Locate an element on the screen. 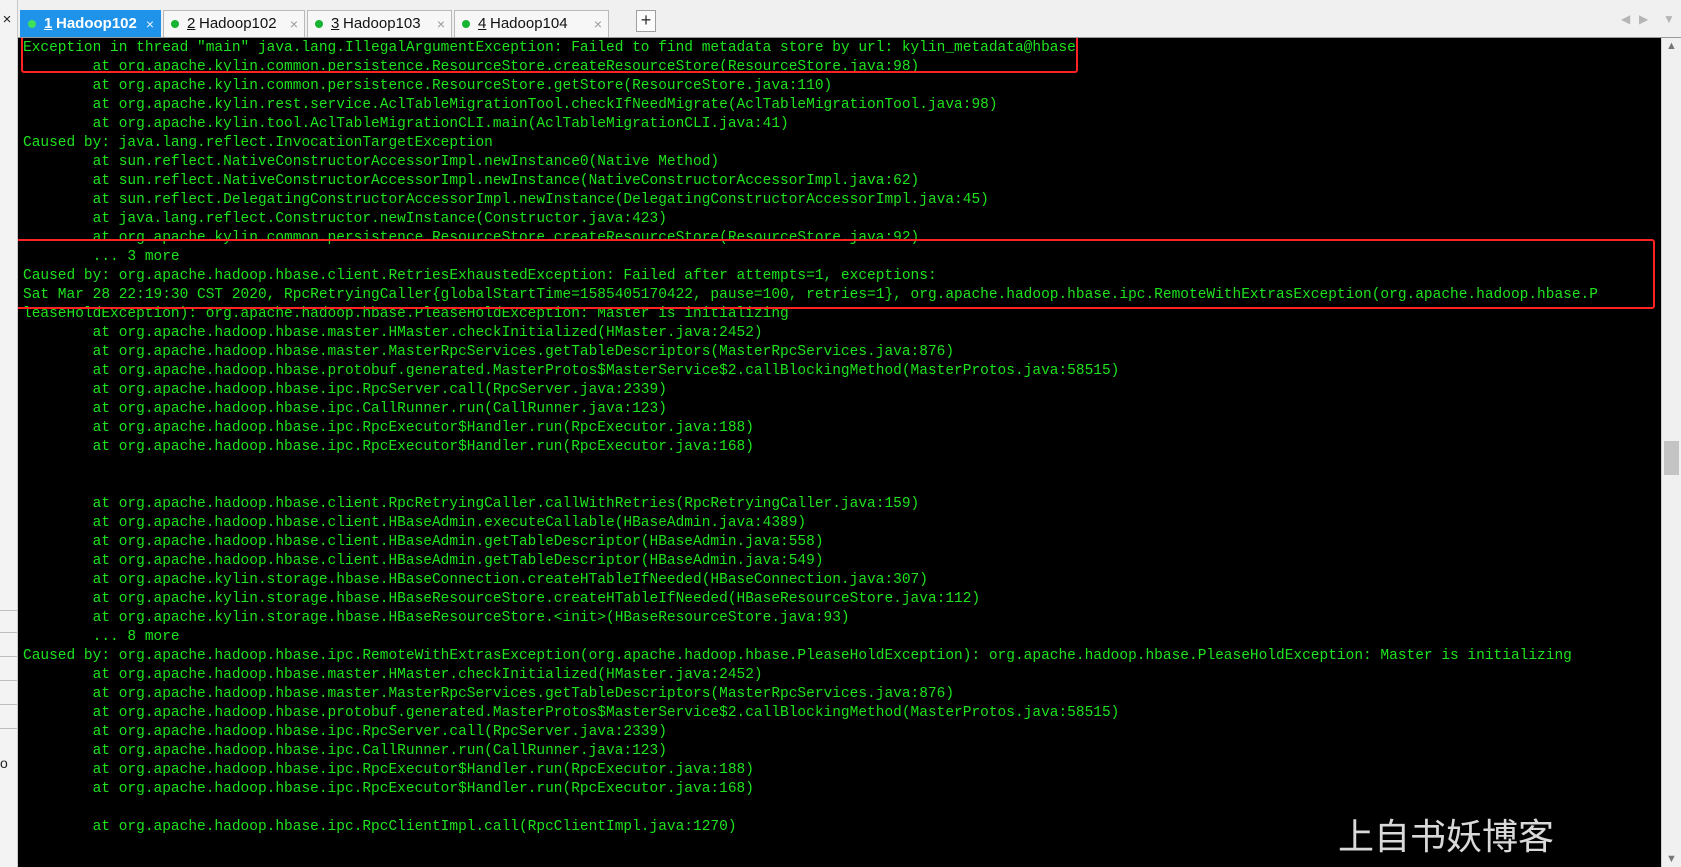 The width and height of the screenshot is (1681, 867). session-tab-3: 3 Hadoop103 × is located at coordinates (379, 23).